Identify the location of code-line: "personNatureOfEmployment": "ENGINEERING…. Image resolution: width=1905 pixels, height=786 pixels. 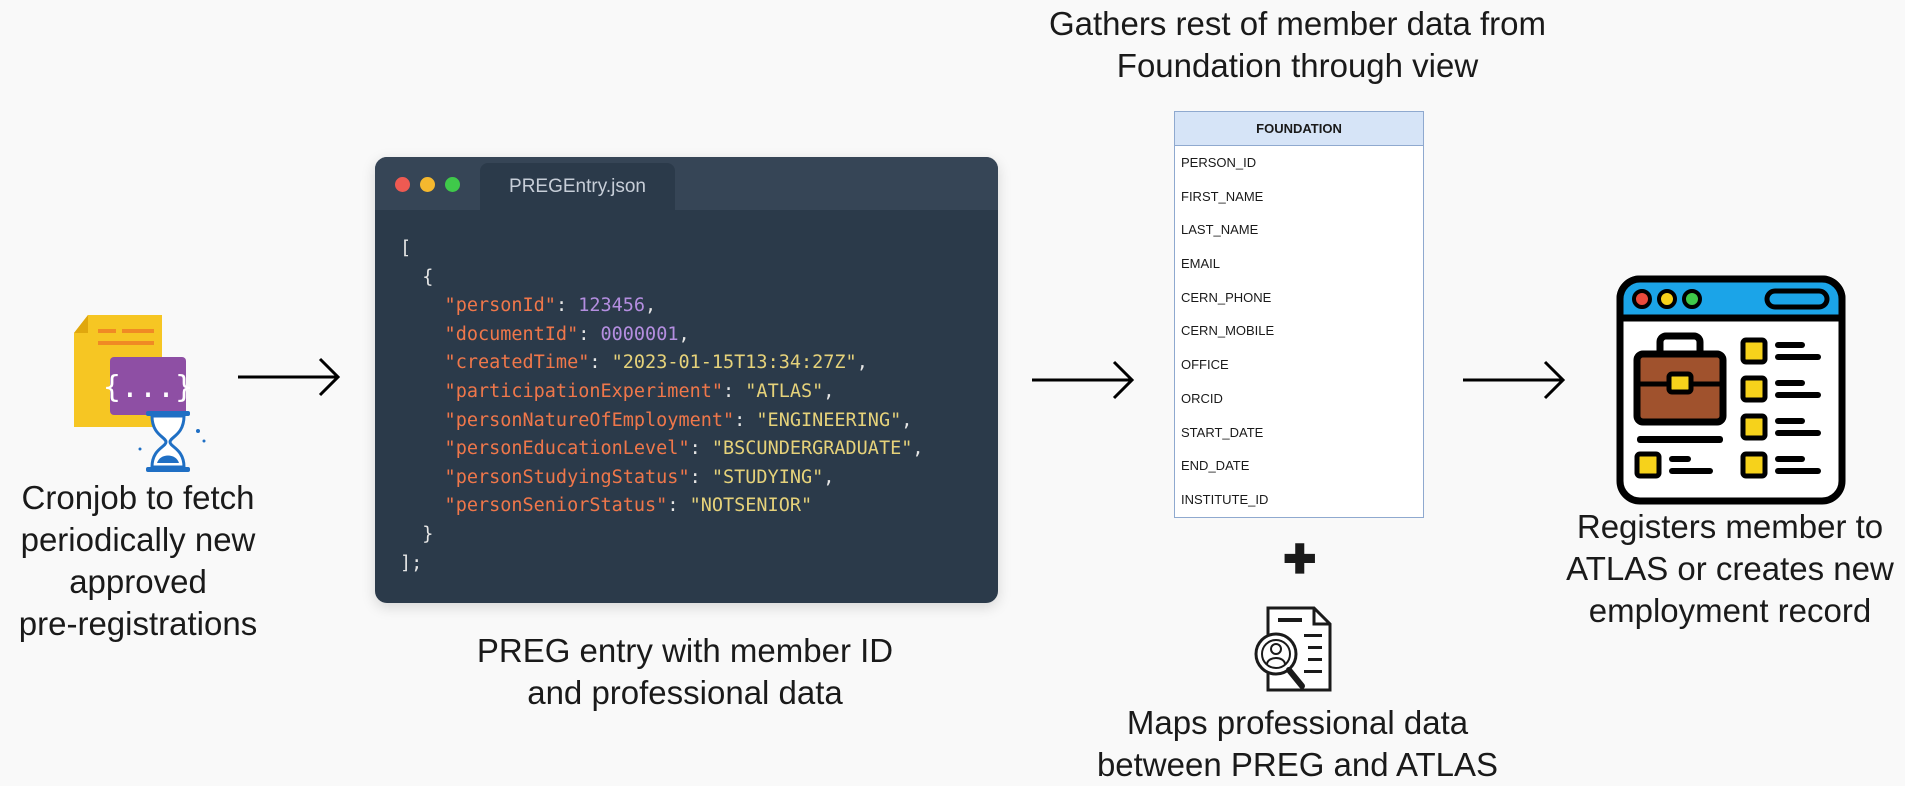
(662, 421).